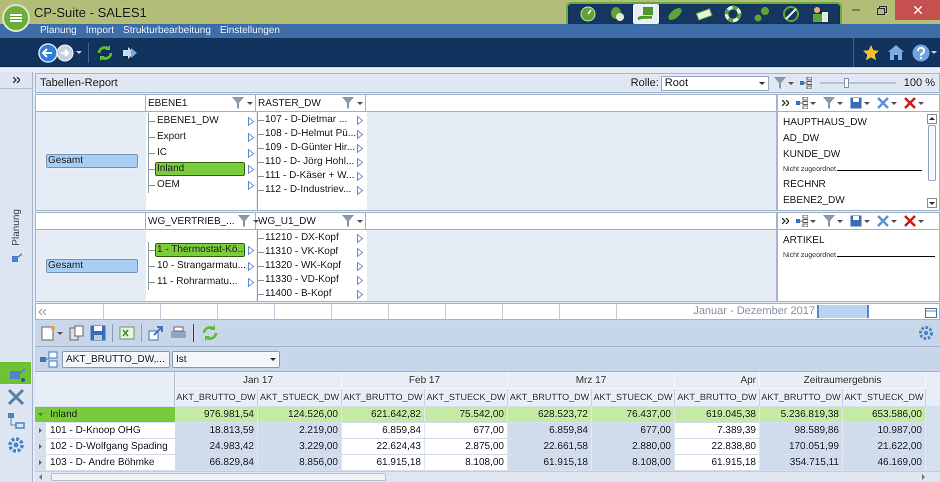  Describe the element at coordinates (854, 185) in the screenshot. I see `field-item: RECHNR` at that location.